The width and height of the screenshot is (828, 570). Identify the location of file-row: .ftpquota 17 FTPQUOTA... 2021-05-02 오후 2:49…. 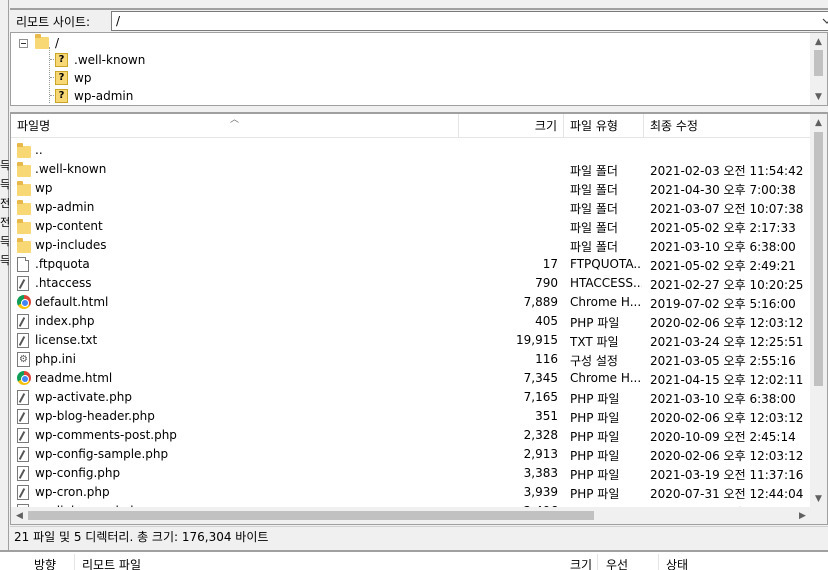
(411, 264).